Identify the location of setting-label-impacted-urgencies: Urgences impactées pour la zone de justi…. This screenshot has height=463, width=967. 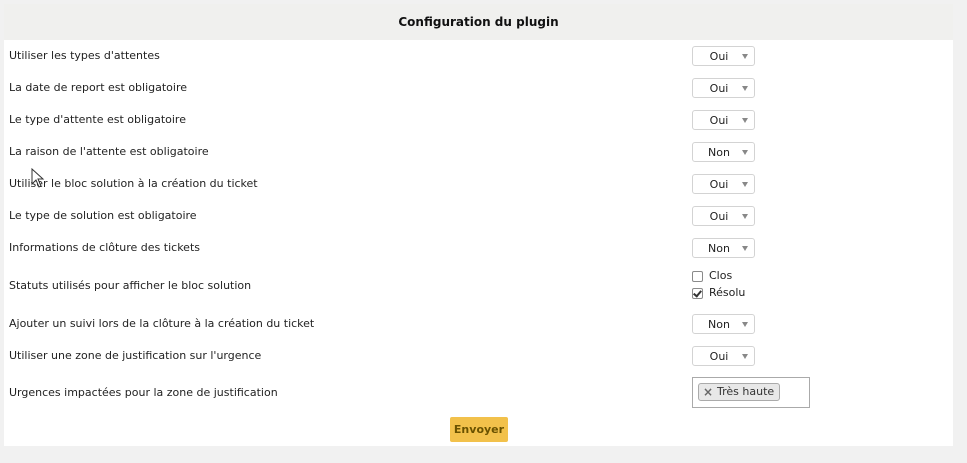
(143, 392).